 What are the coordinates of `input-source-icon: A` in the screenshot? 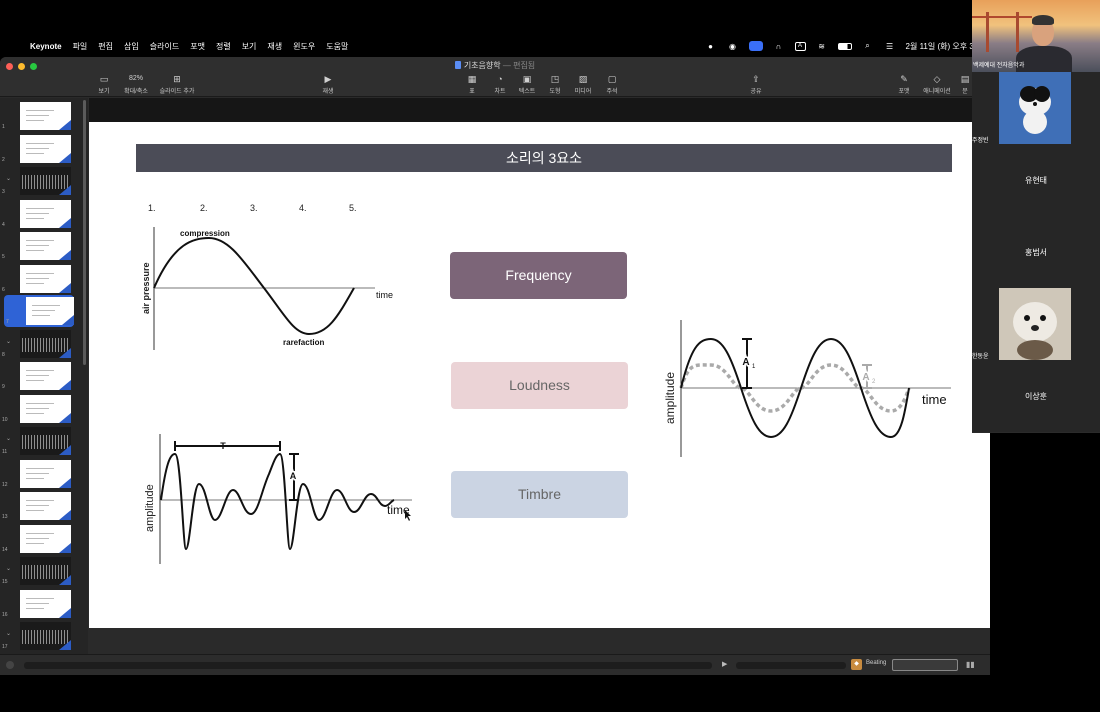 It's located at (800, 46).